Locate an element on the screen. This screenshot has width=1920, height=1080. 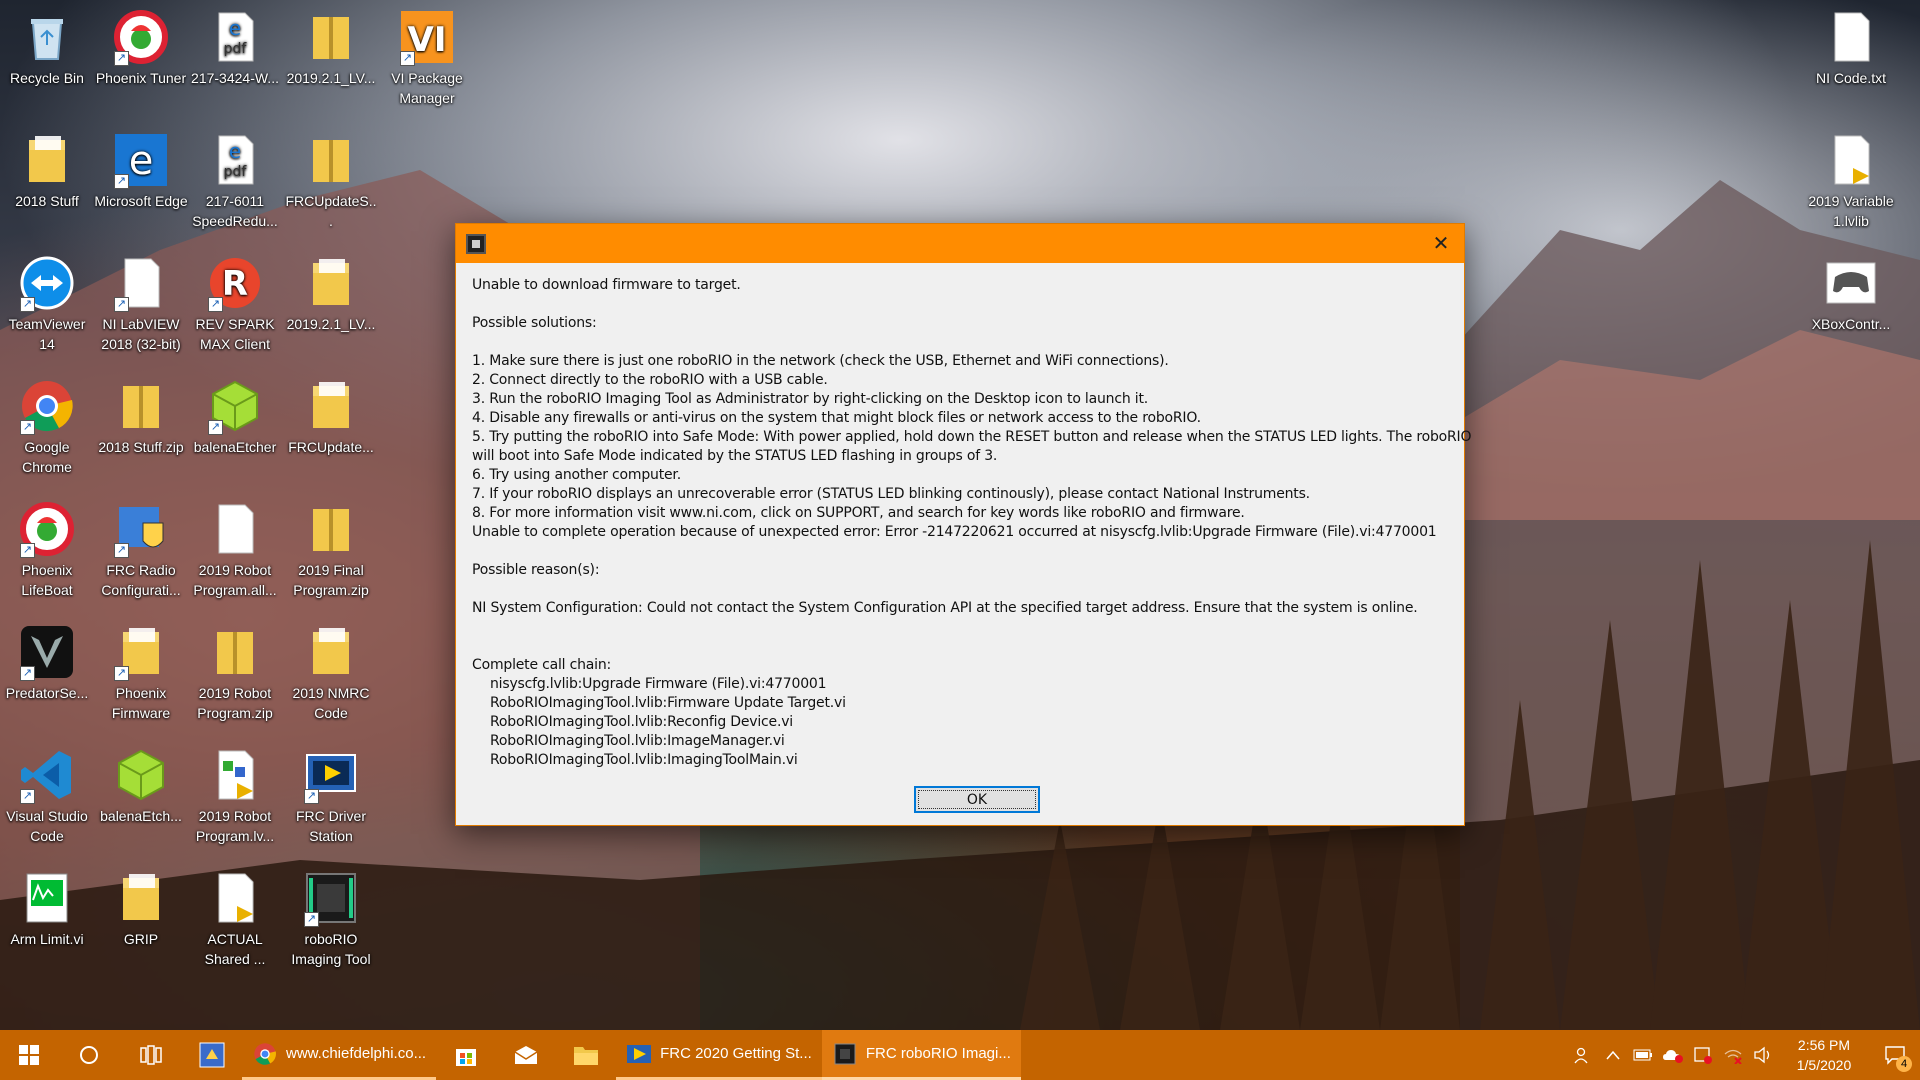
mail-icon is located at coordinates (526, 1055).